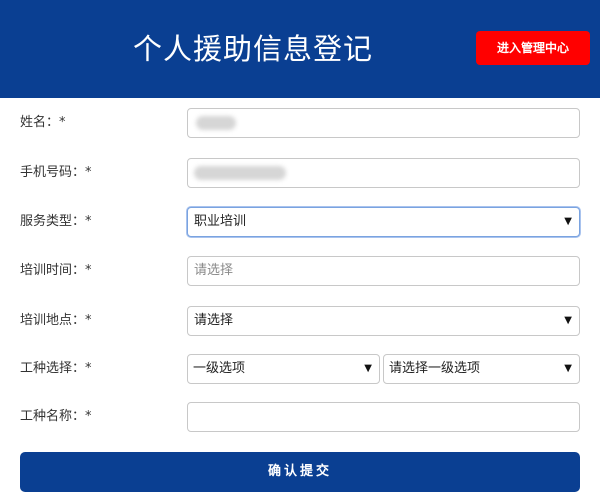  I want to click on training-location-row: 培训地点：* 请选择 ▼, so click(300, 321).